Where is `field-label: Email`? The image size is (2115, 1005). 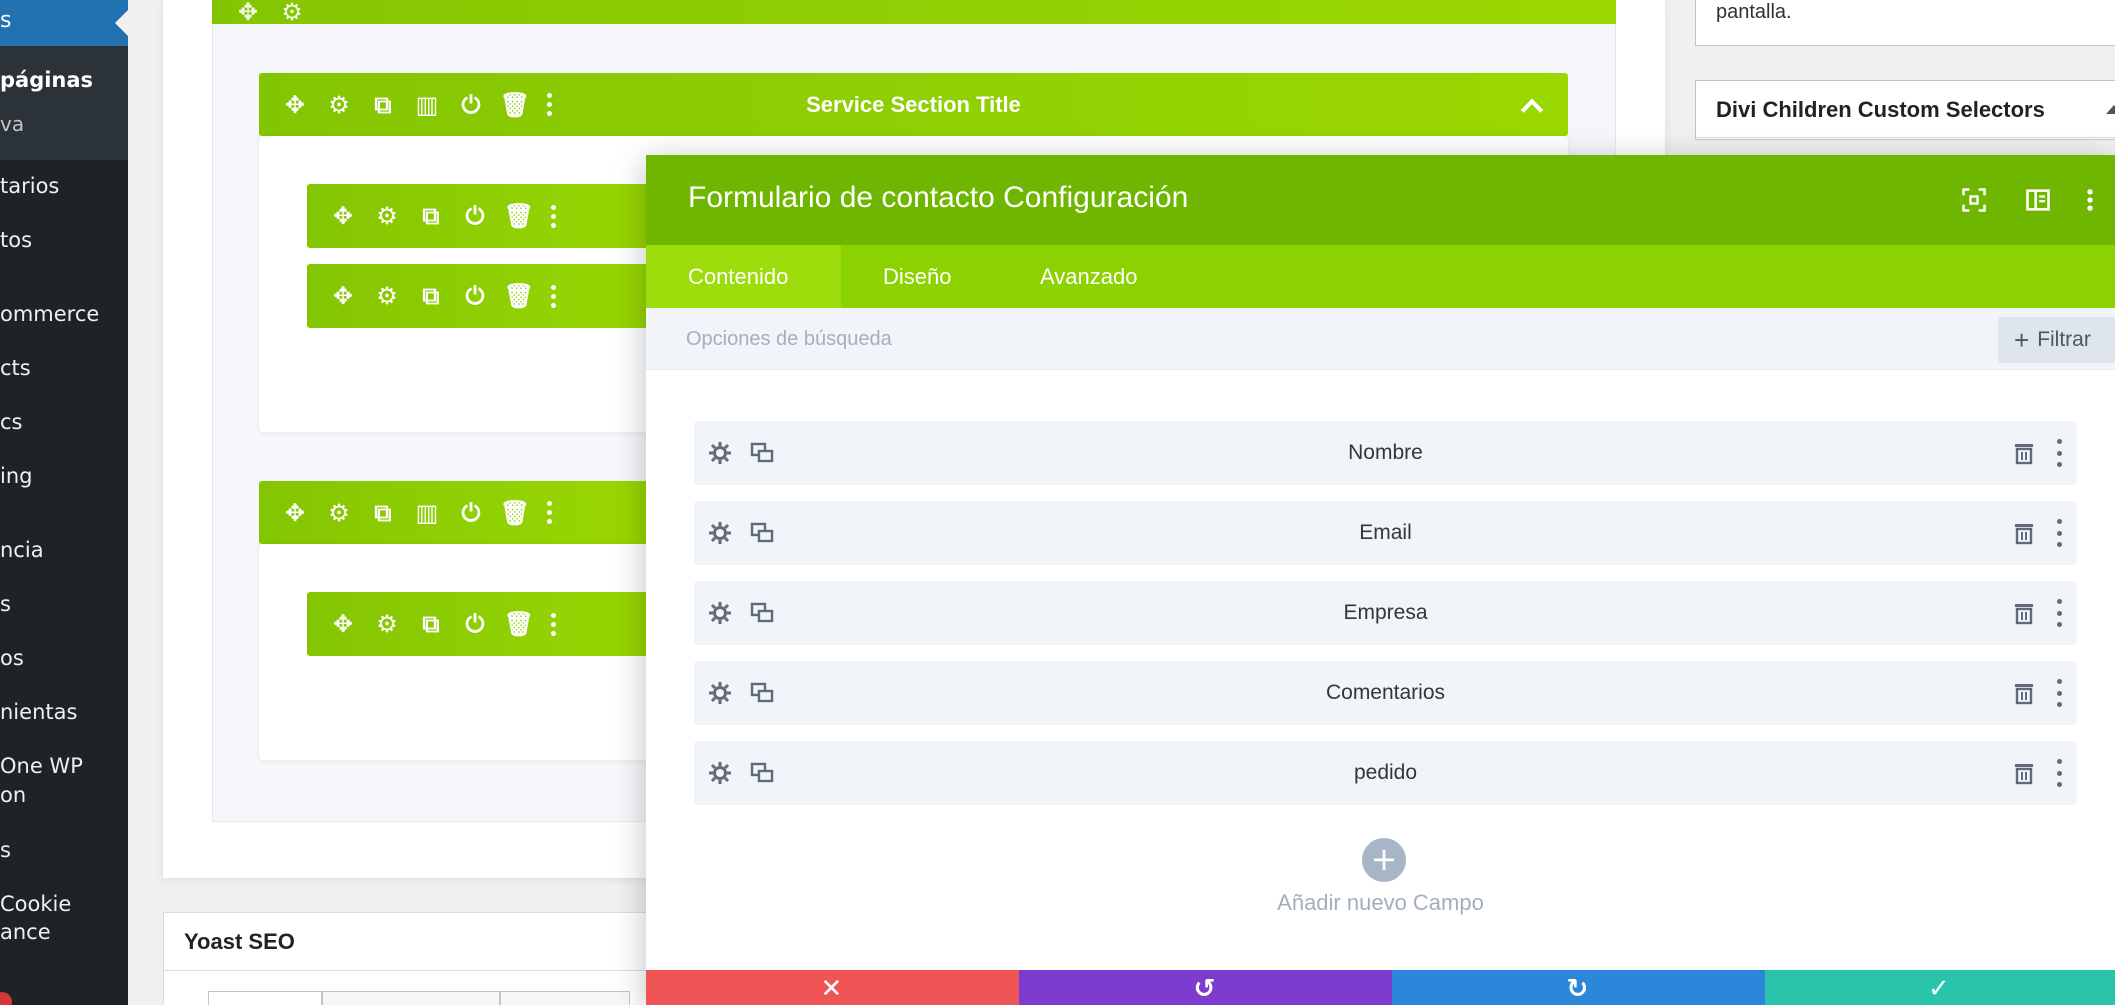 field-label: Email is located at coordinates (1385, 532).